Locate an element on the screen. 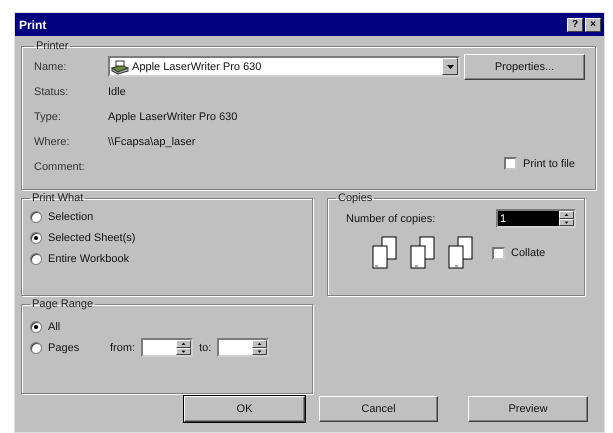 The height and width of the screenshot is (433, 613). field-label: Name: is located at coordinates (51, 66).